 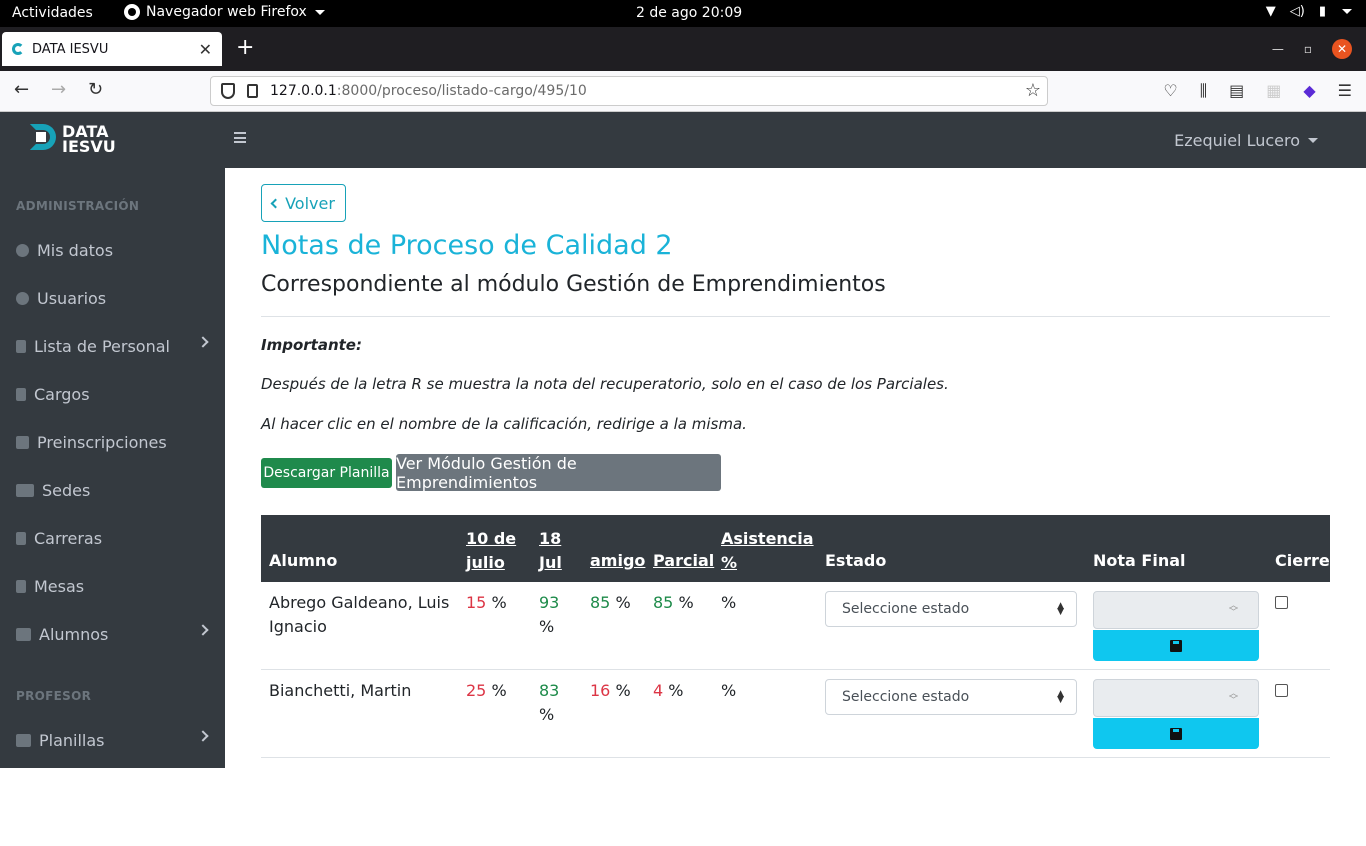 What do you see at coordinates (58, 89) in the screenshot?
I see `forward-arrow-icon: →` at bounding box center [58, 89].